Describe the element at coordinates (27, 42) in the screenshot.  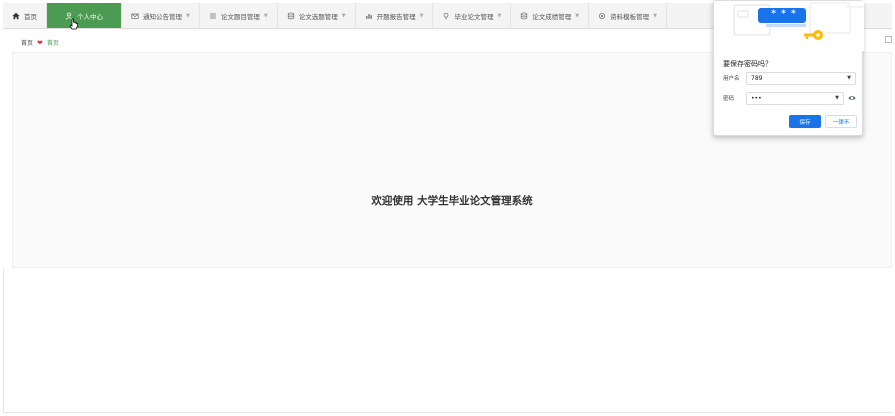
I see `breadcrumb-home: 首页` at that location.